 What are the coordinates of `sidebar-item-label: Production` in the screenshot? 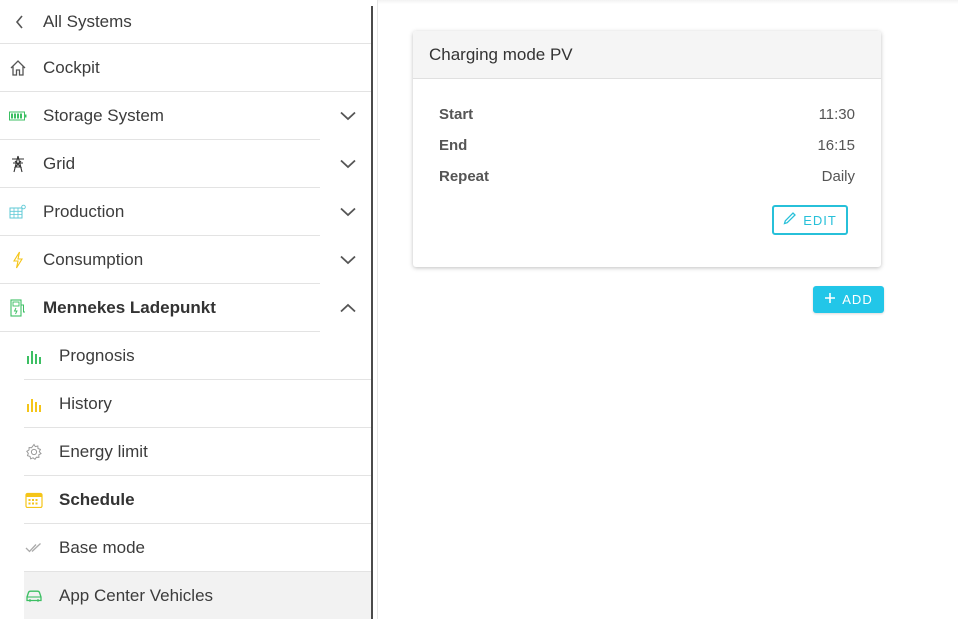 It's located at (84, 211).